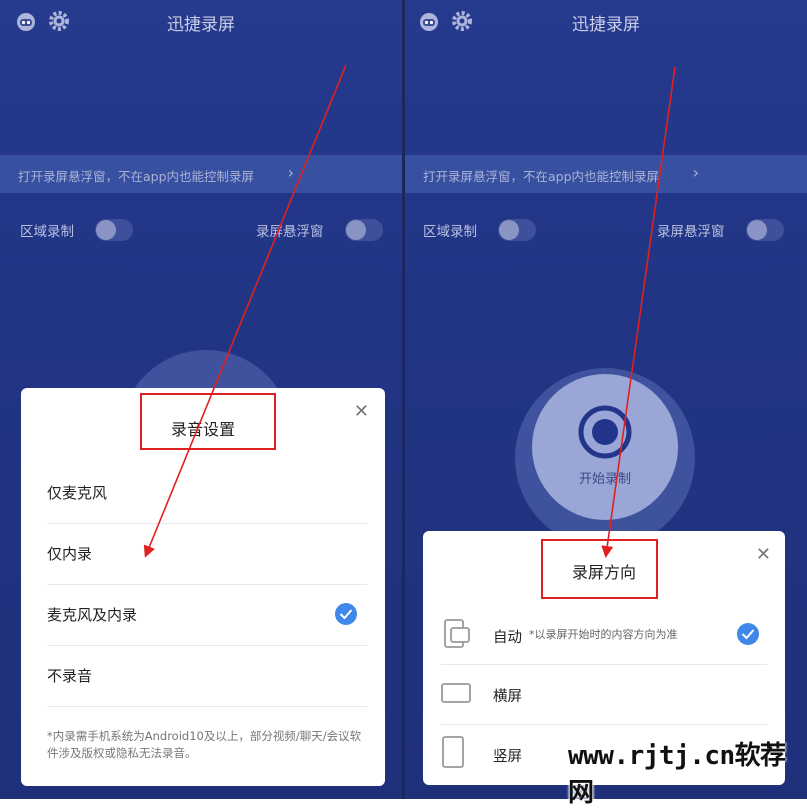 Image resolution: width=807 pixels, height=809 pixels. Describe the element at coordinates (638, 312) in the screenshot. I see `arrow-to-orientation` at that location.